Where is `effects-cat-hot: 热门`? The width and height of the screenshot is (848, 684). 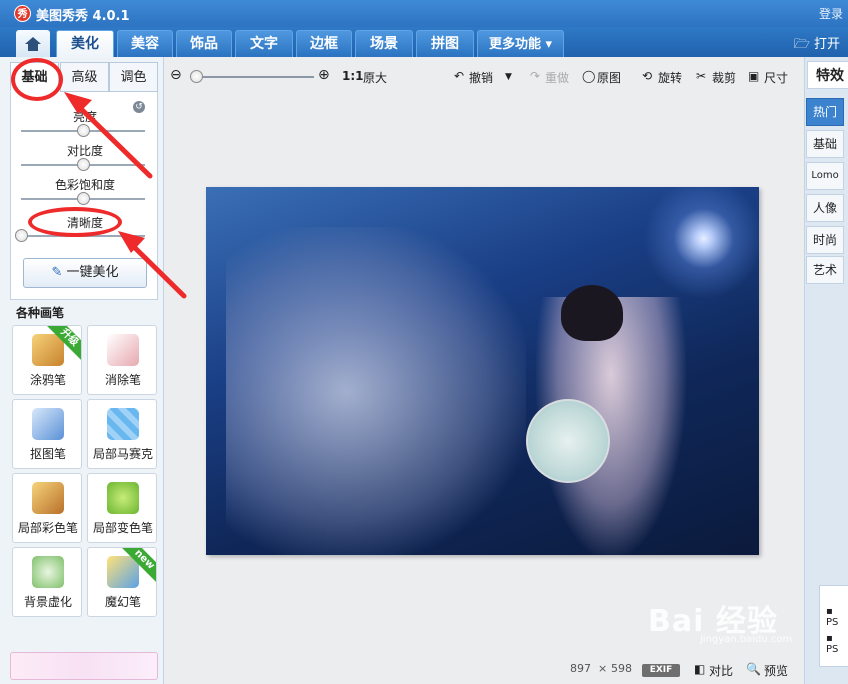
effects-cat-hot: 热门 is located at coordinates (825, 112).